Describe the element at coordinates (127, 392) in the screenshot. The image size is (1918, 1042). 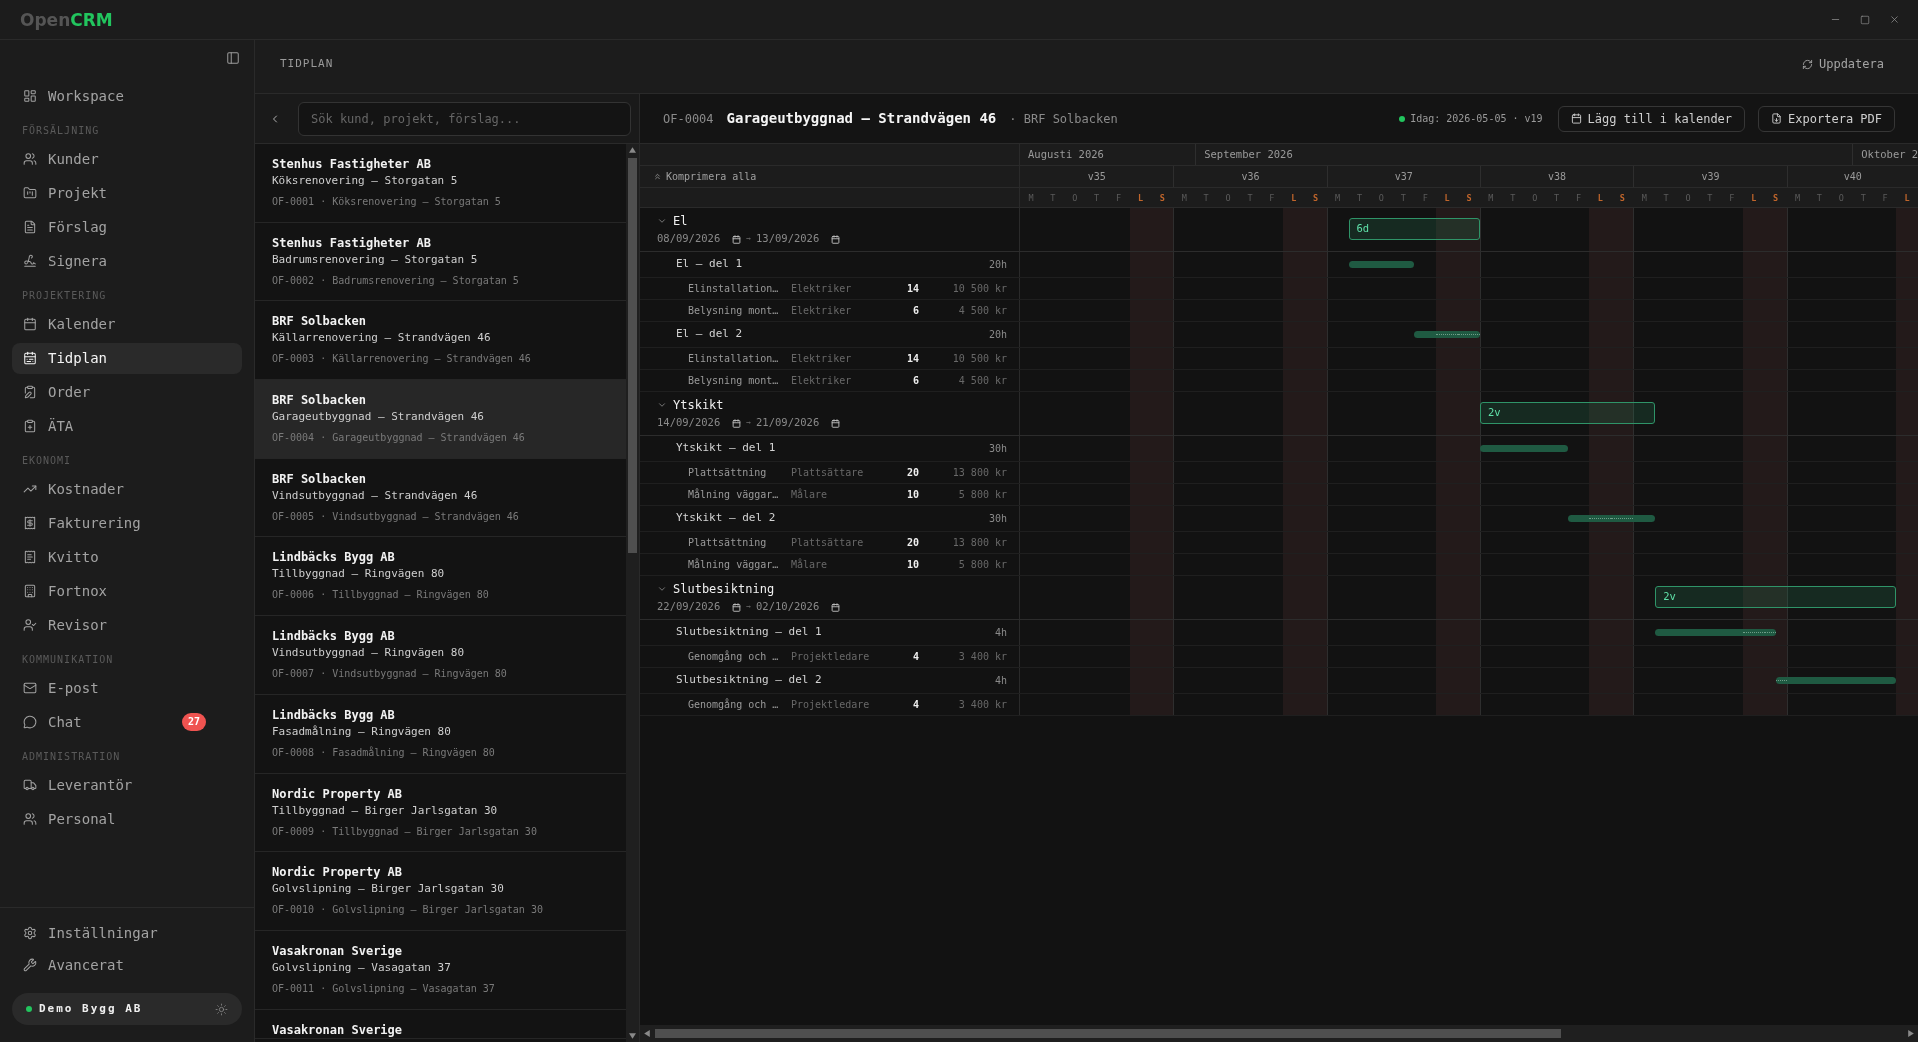
I see `sidebar-item: Order` at that location.